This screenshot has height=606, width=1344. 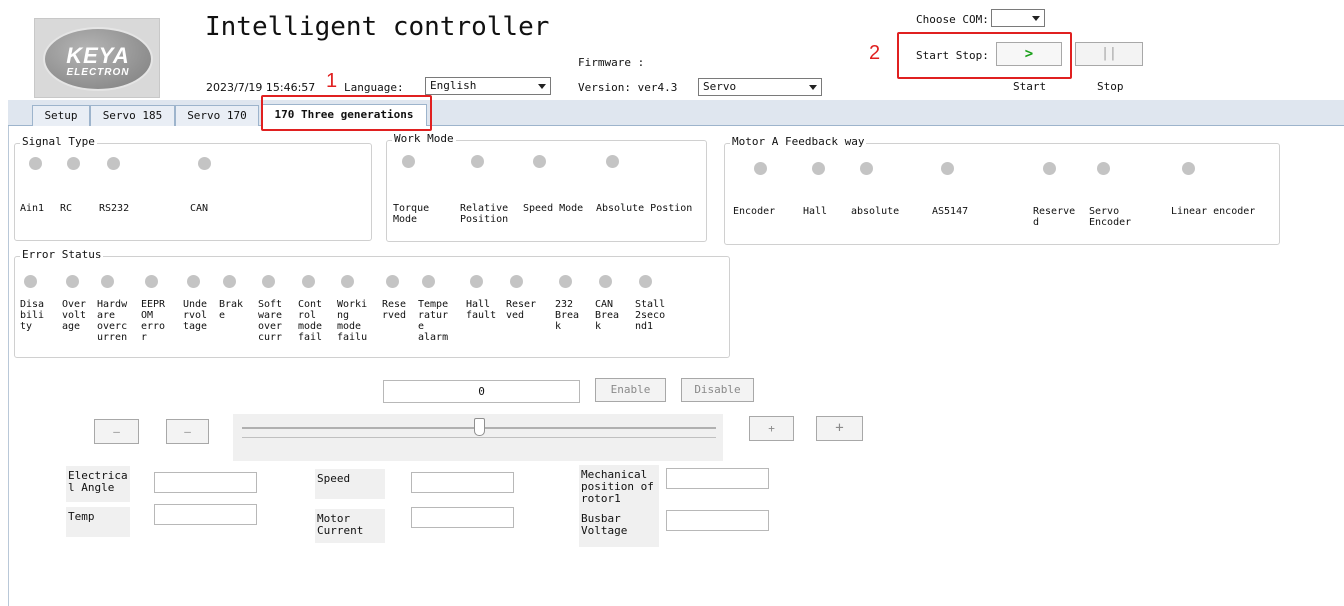 I want to click on start-button: >, so click(x=1029, y=54).